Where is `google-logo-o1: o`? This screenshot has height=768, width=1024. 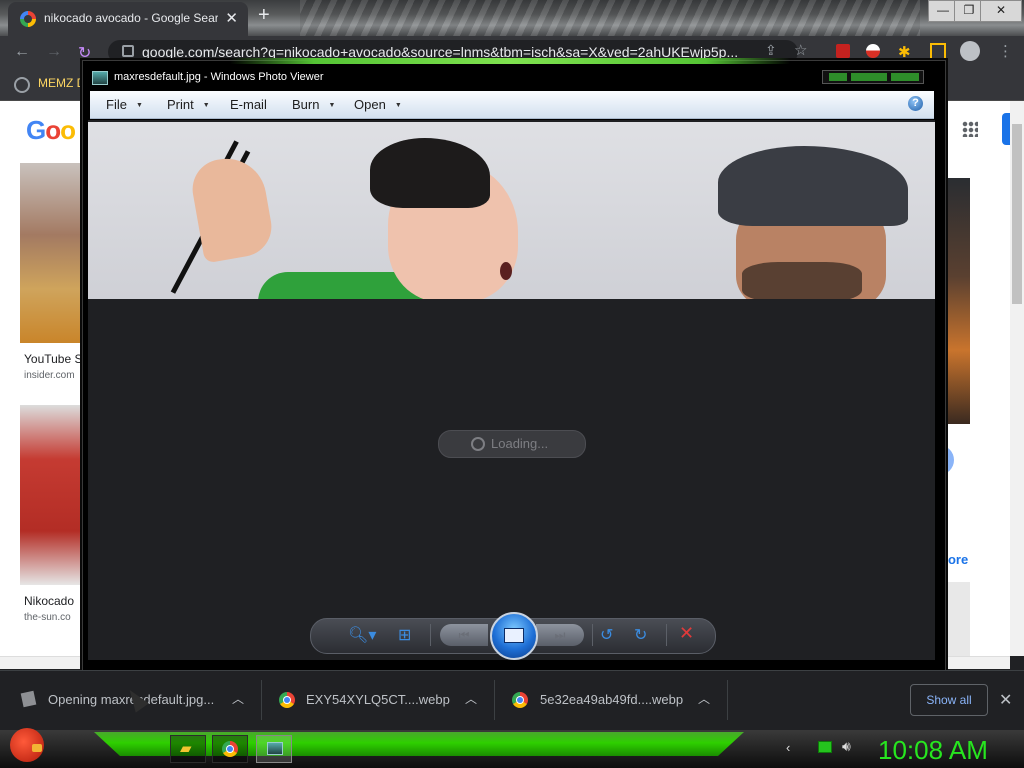
google-logo-o1: o is located at coordinates (53, 130).